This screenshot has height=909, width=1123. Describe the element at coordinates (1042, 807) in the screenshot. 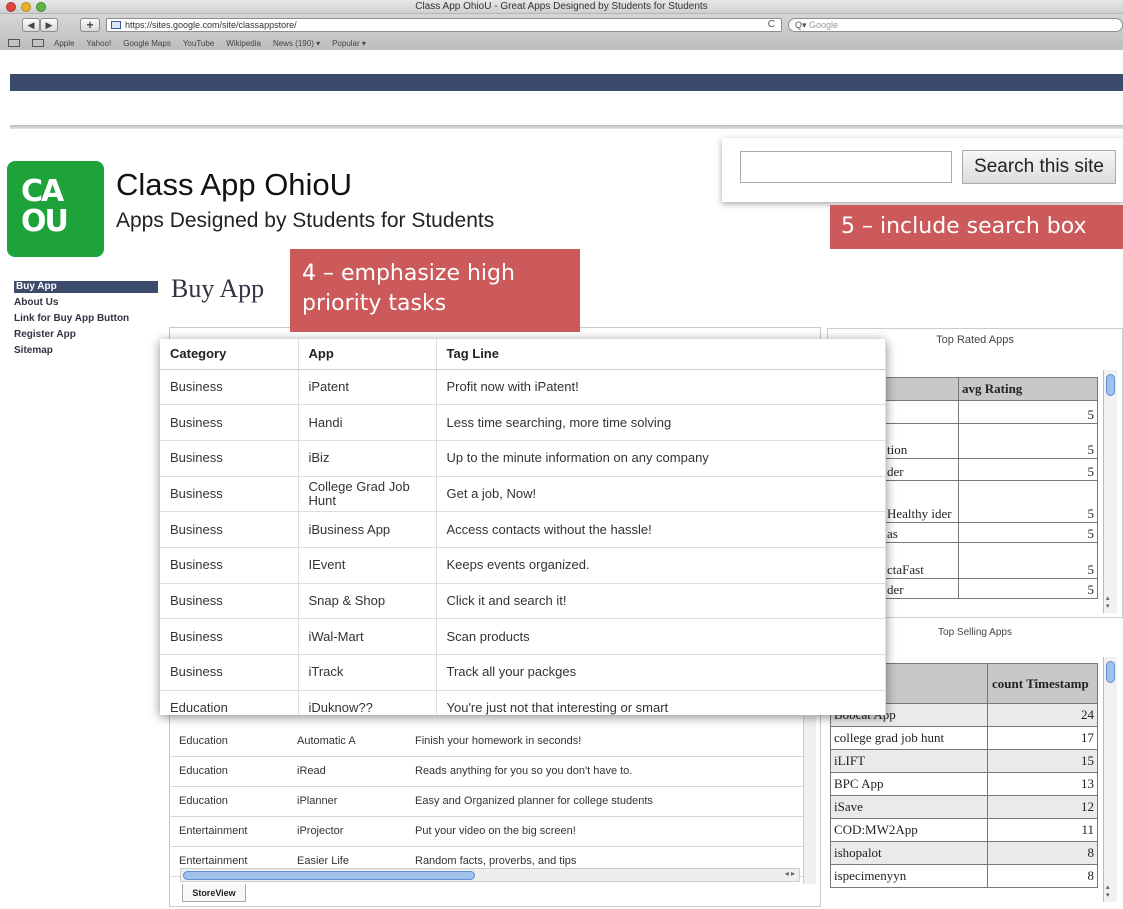

I see `cell-count: 12` at that location.